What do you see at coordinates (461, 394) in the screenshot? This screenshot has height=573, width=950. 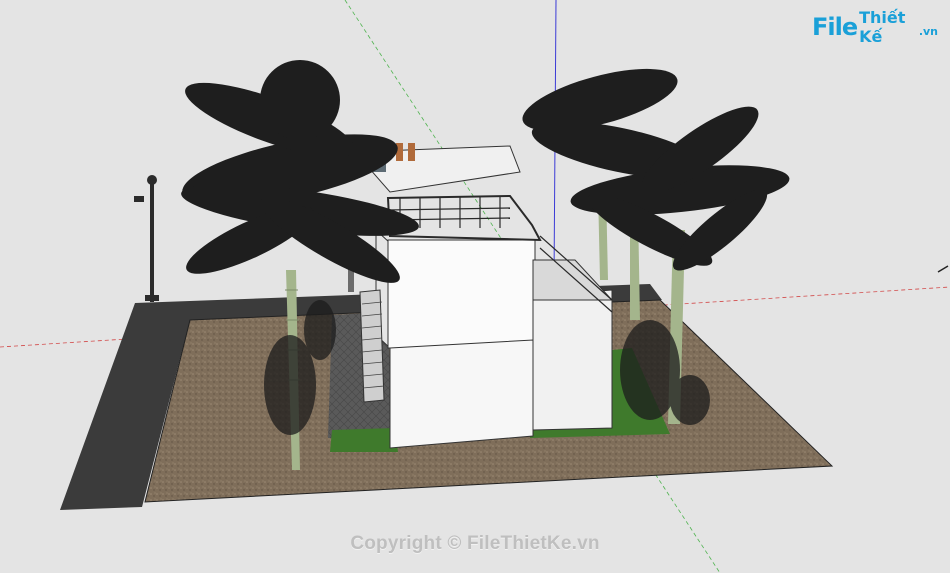 I see `lower-block-front` at bounding box center [461, 394].